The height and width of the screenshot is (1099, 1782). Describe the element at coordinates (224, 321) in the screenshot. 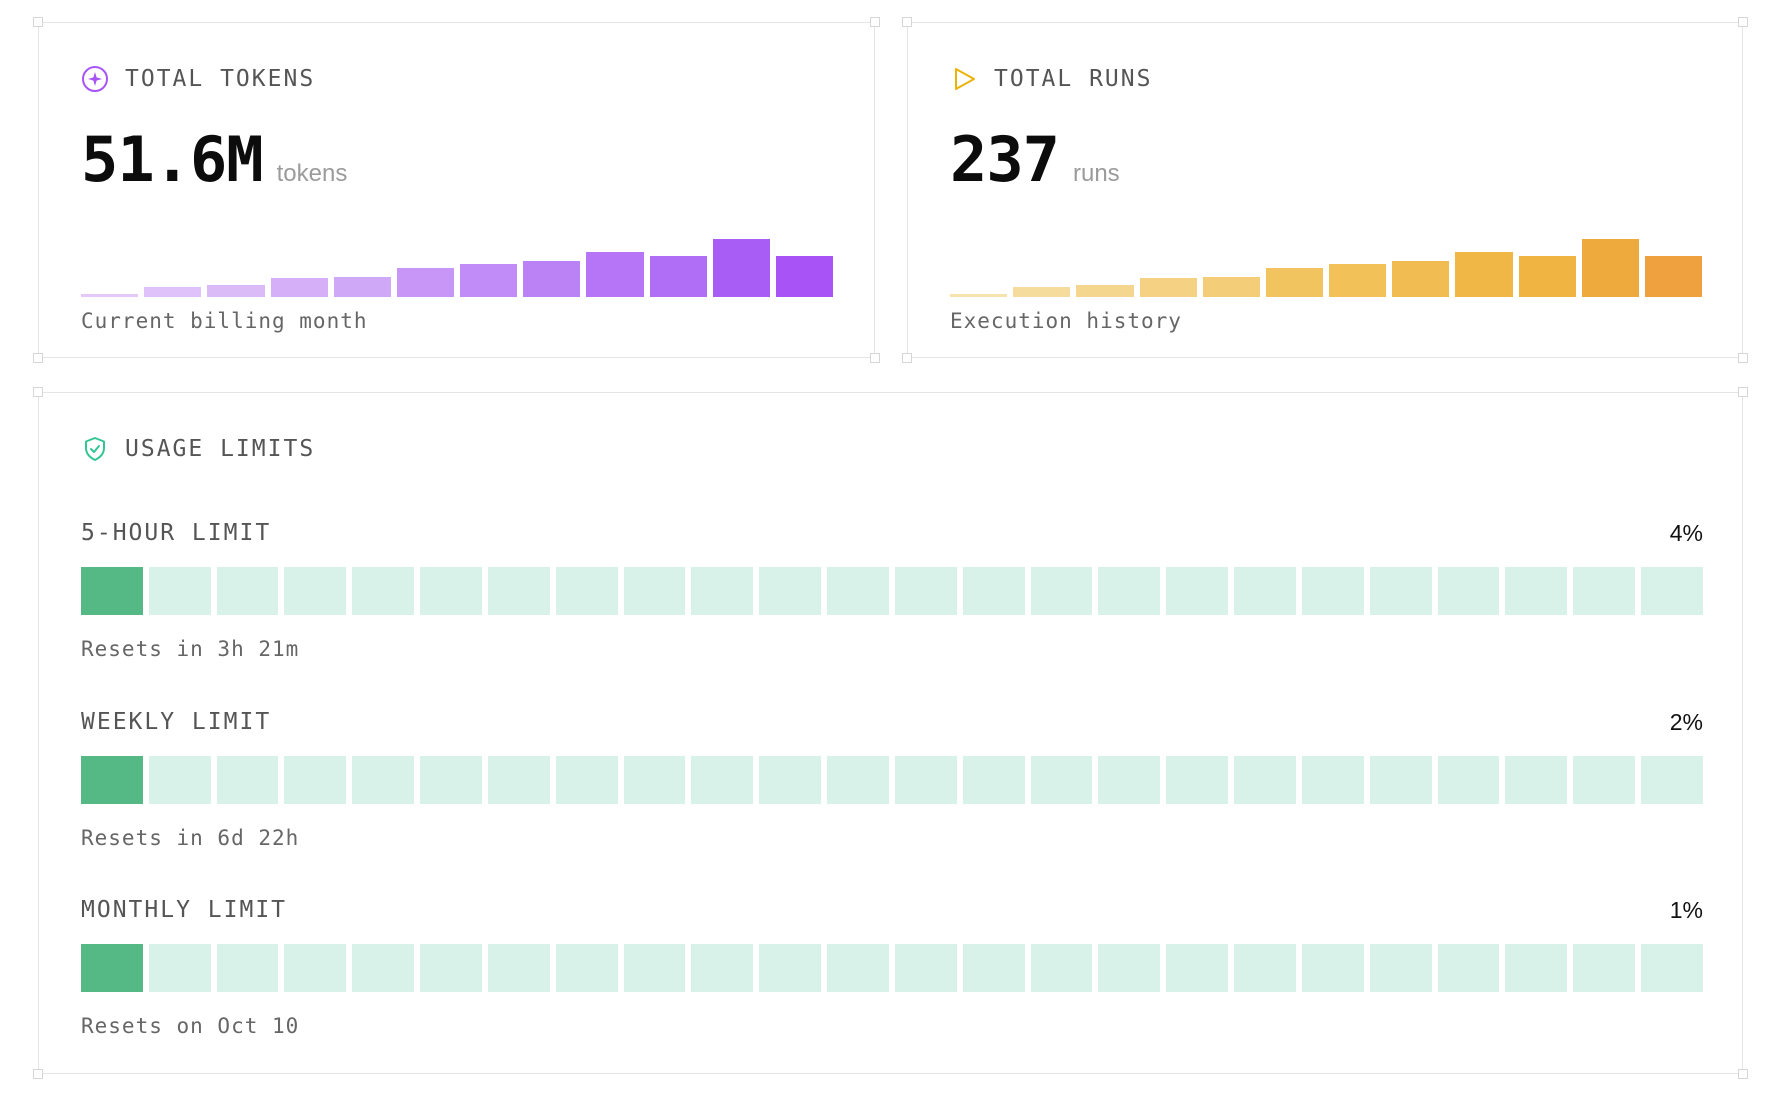

I see `card-caption: Current billing month` at that location.